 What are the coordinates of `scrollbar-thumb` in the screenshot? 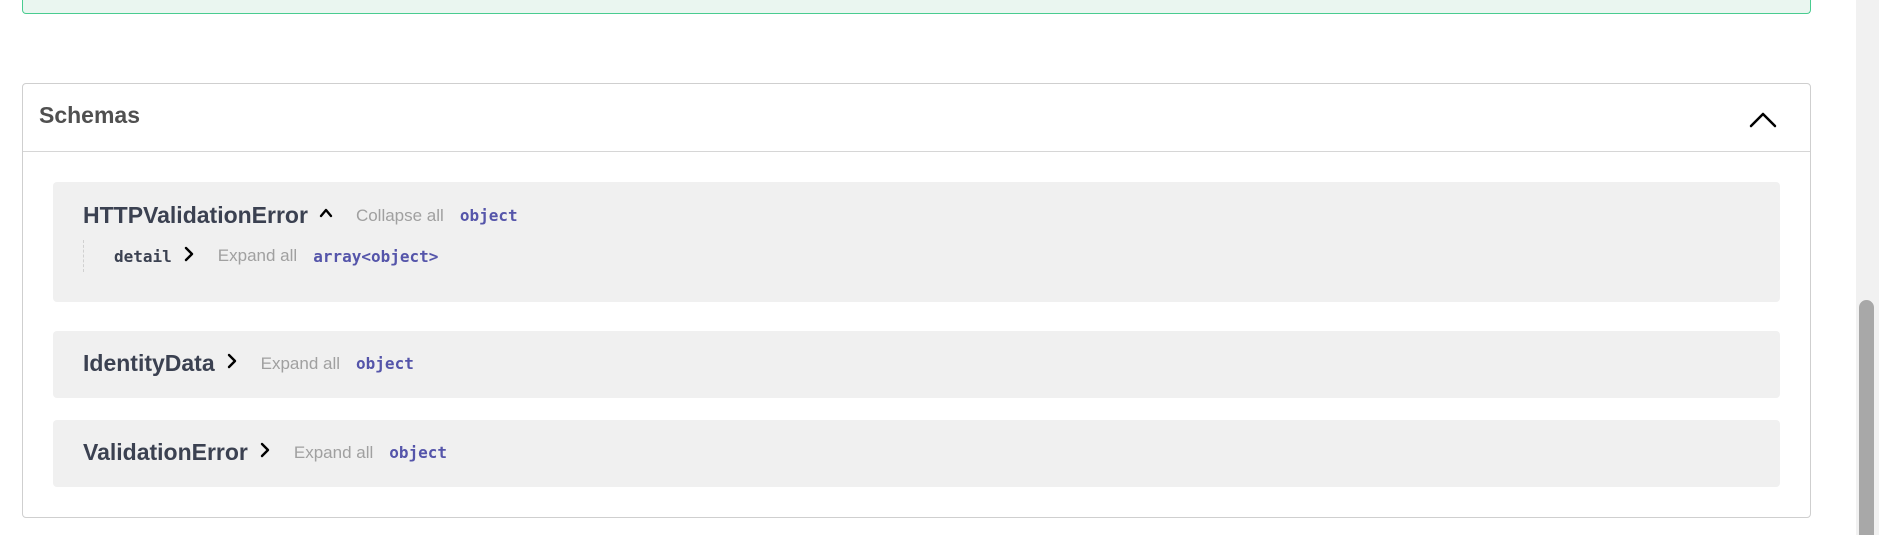 It's located at (1866, 417).